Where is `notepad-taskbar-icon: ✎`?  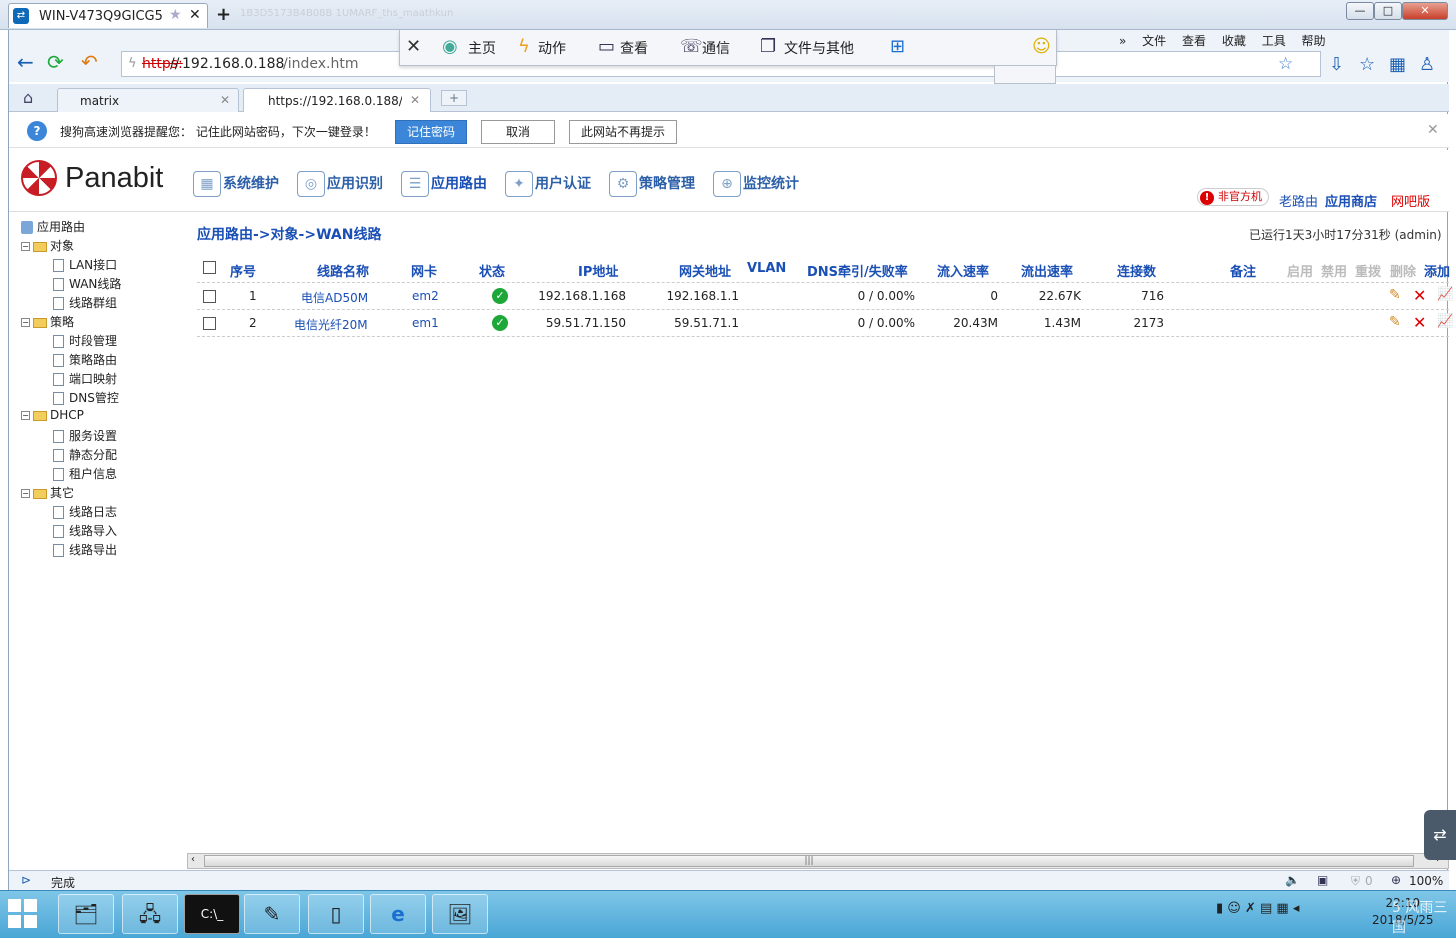
notepad-taskbar-icon: ✎ is located at coordinates (272, 914).